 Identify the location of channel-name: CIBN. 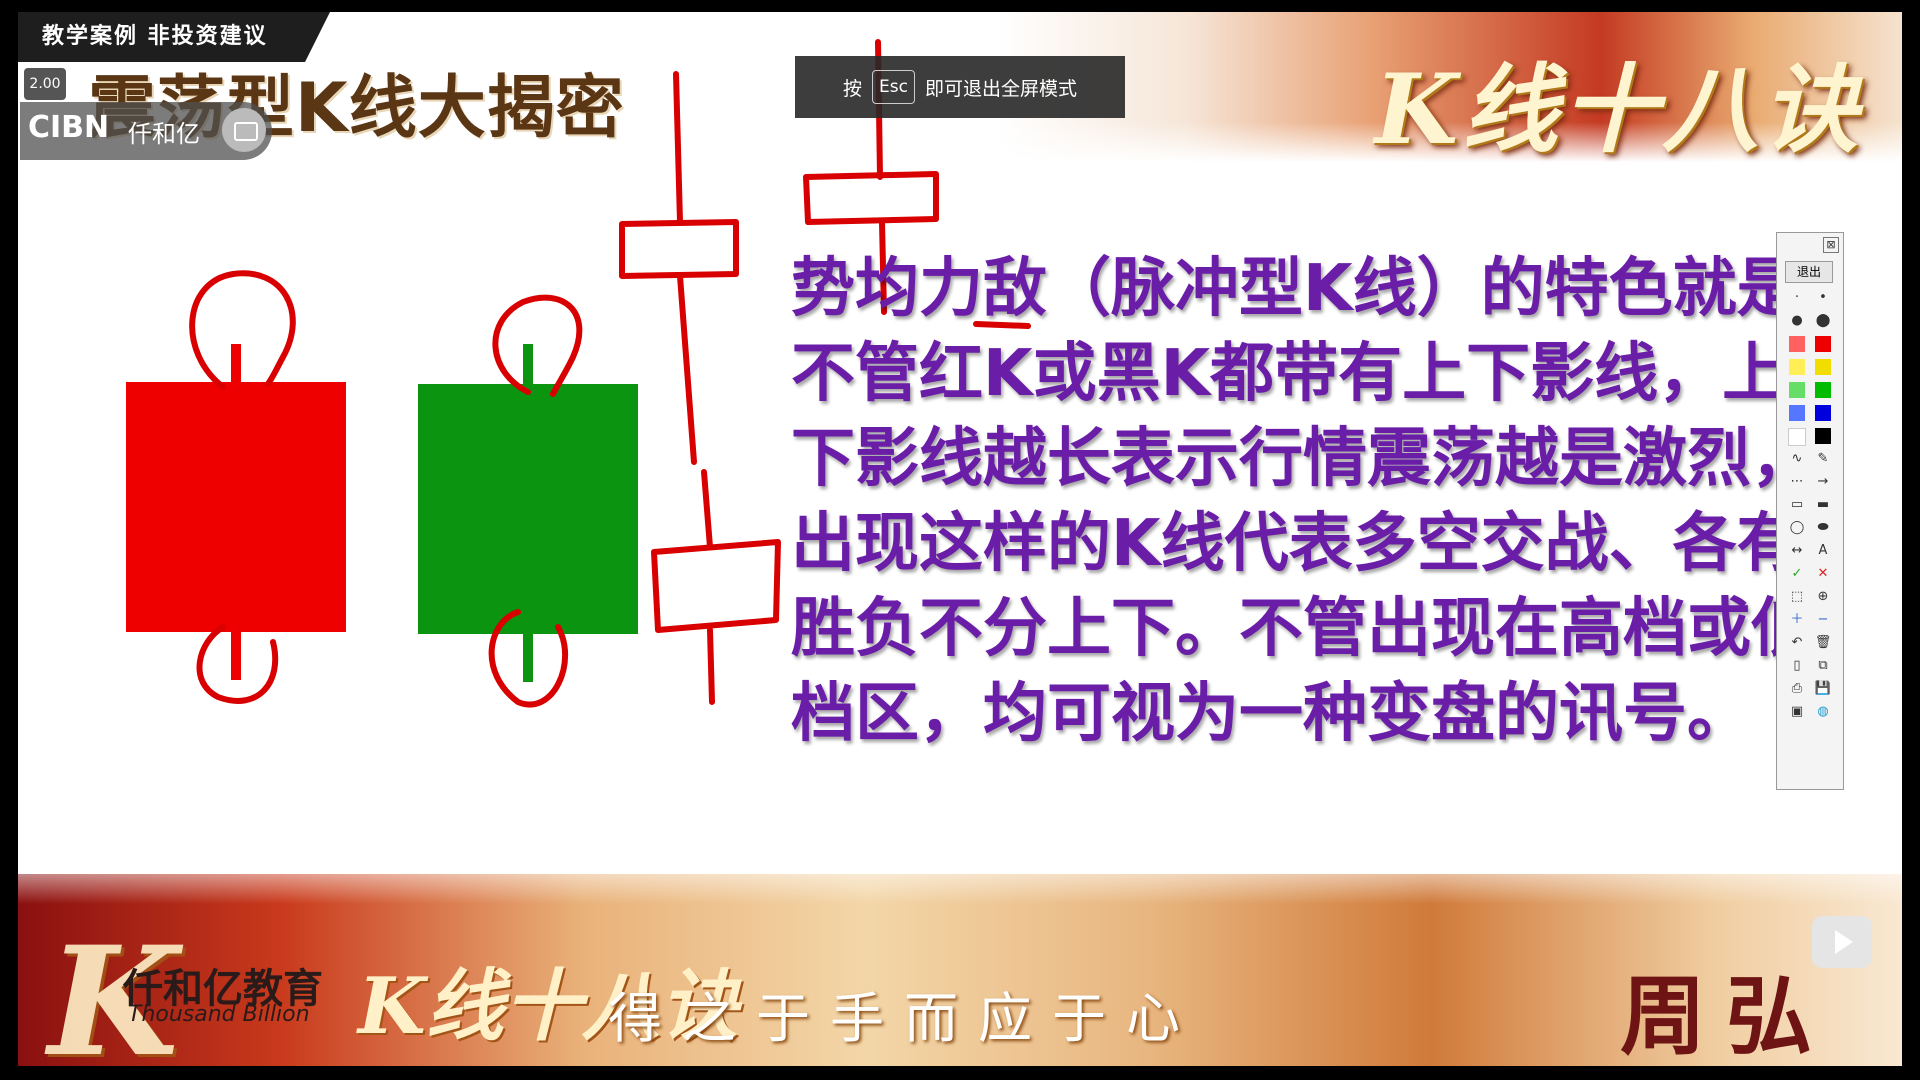
(69, 127).